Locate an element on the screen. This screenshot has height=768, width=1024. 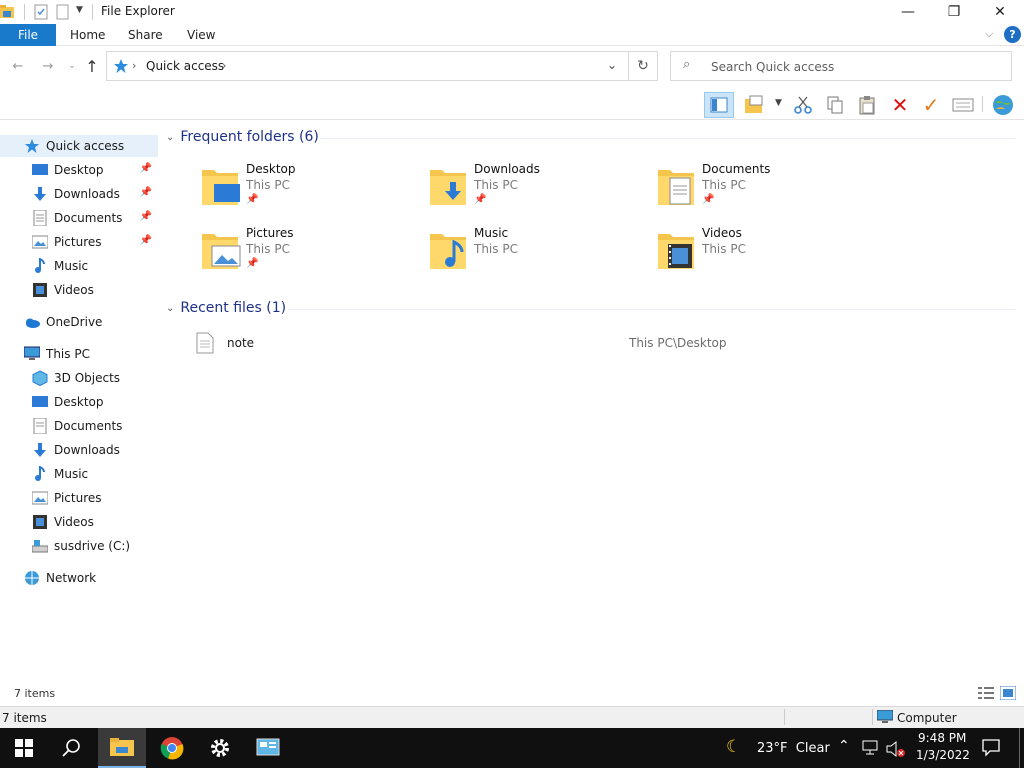
copy-icon is located at coordinates (835, 105).